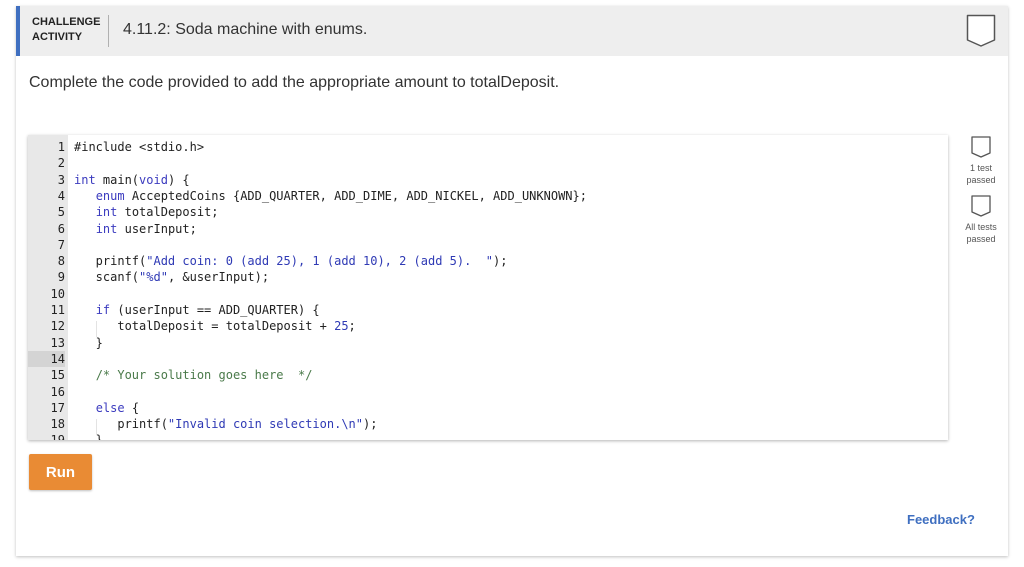  What do you see at coordinates (488, 424) in the screenshot?
I see `code-line: 18 printf("Invalid coin selection.\n");` at bounding box center [488, 424].